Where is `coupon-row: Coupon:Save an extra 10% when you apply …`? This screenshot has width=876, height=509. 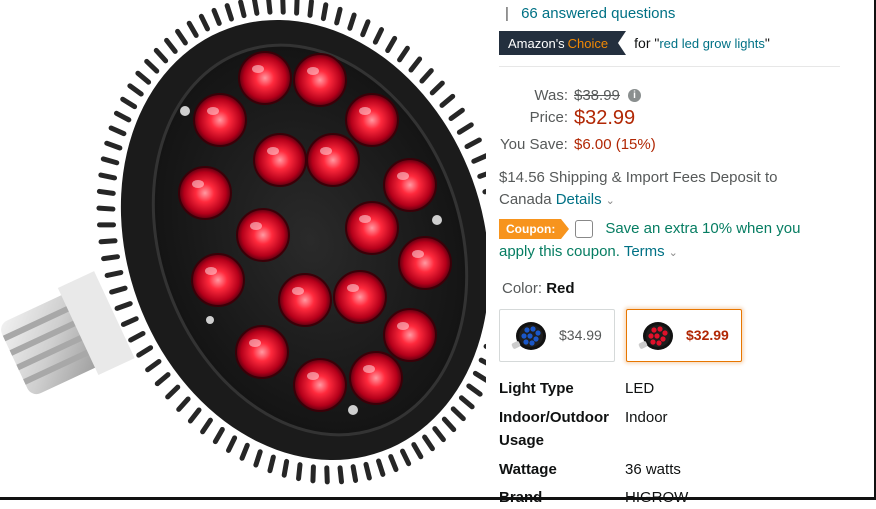 coupon-row: Coupon:Save an extra 10% when you apply … is located at coordinates (669, 241).